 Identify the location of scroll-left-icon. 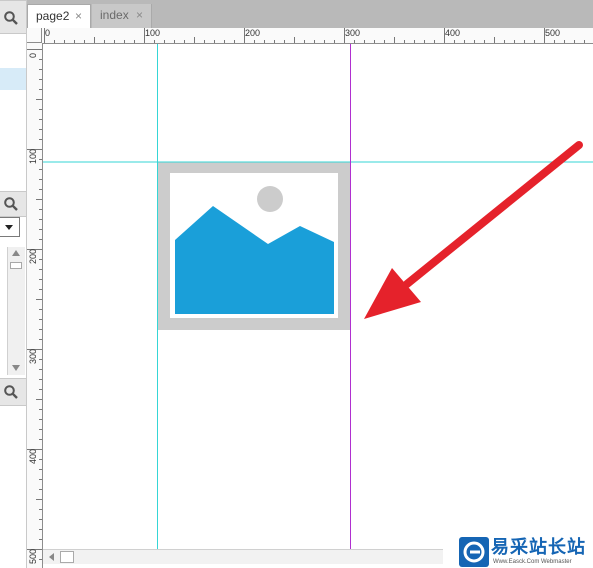
(51, 557).